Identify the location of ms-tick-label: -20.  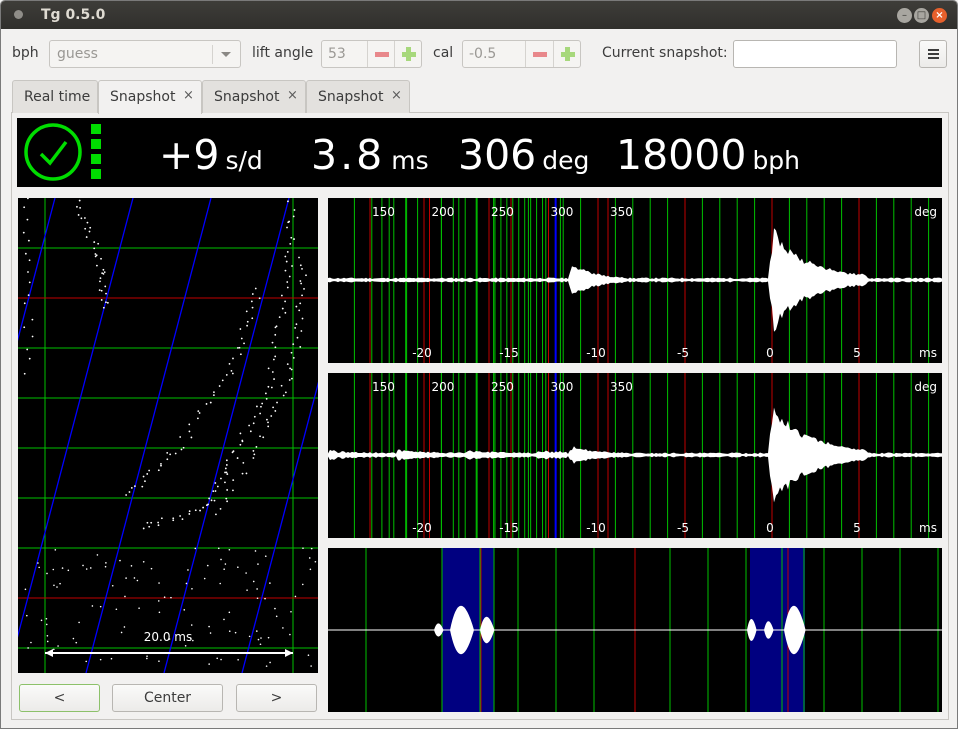
(422, 353).